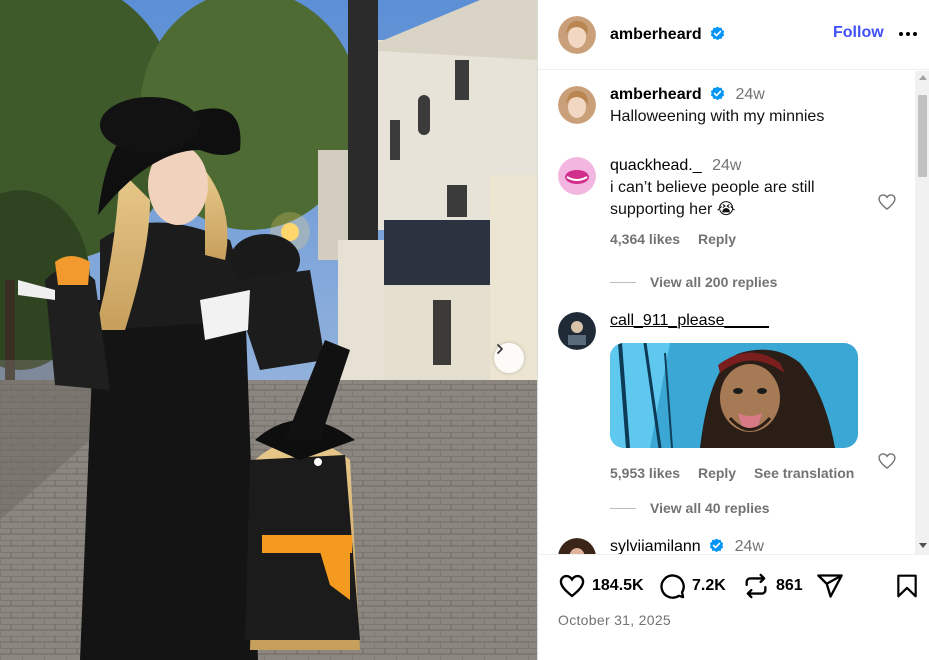 The width and height of the screenshot is (929, 660). I want to click on comment-gif, so click(734, 395).